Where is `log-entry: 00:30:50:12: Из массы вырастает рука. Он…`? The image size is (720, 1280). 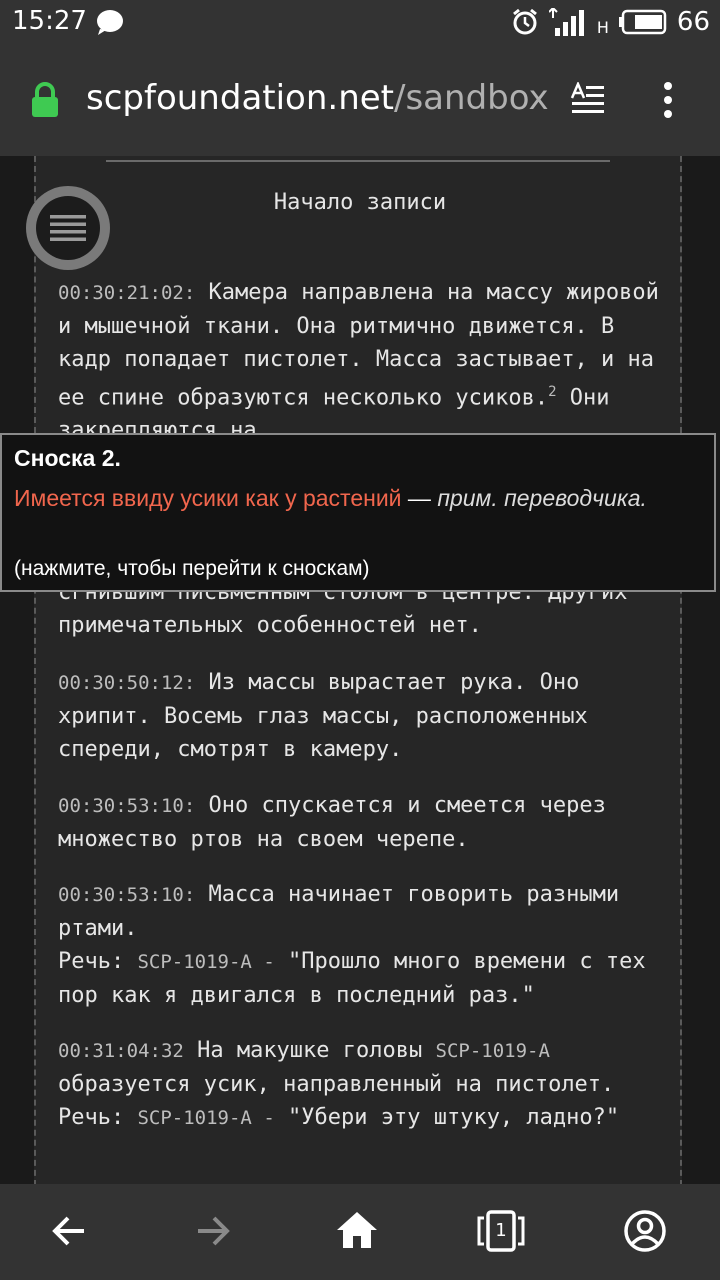
log-entry: 00:30:50:12: Из массы вырастает рука. Он… is located at coordinates (363, 716).